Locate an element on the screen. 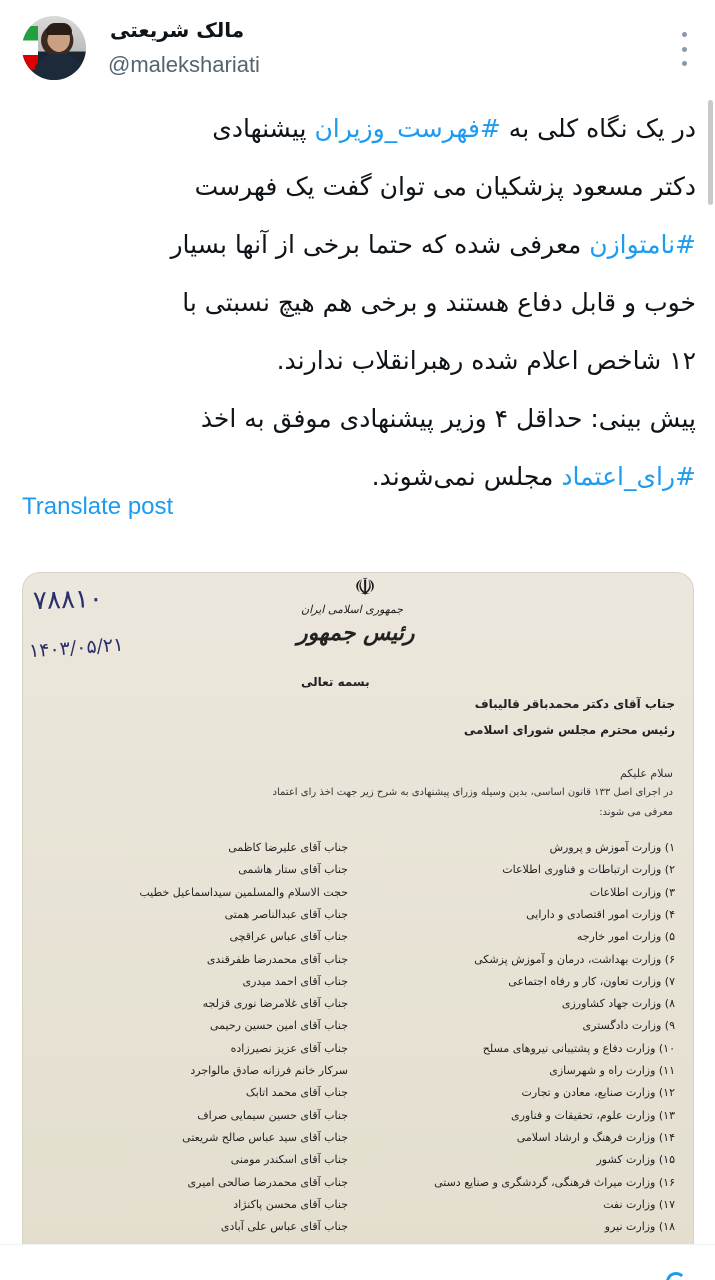 This screenshot has width=715, height=1280. tweet-header: مالک شریعتی @malekshariati is located at coordinates (357, 50).